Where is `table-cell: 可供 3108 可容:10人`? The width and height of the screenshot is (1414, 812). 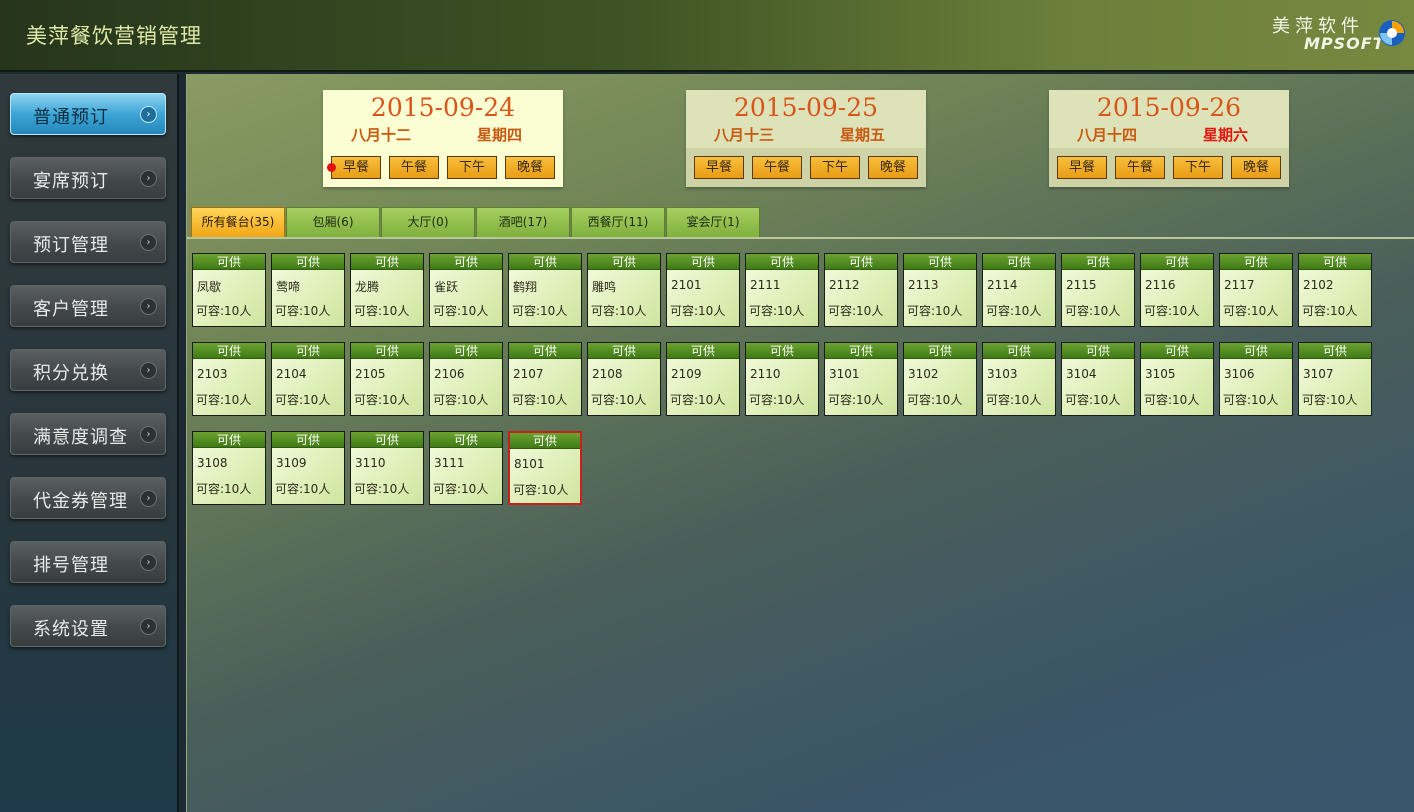
table-cell: 可供 3108 可容:10人 is located at coordinates (229, 468).